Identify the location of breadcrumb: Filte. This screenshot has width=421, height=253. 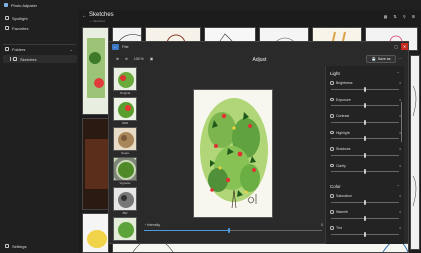
(125, 47).